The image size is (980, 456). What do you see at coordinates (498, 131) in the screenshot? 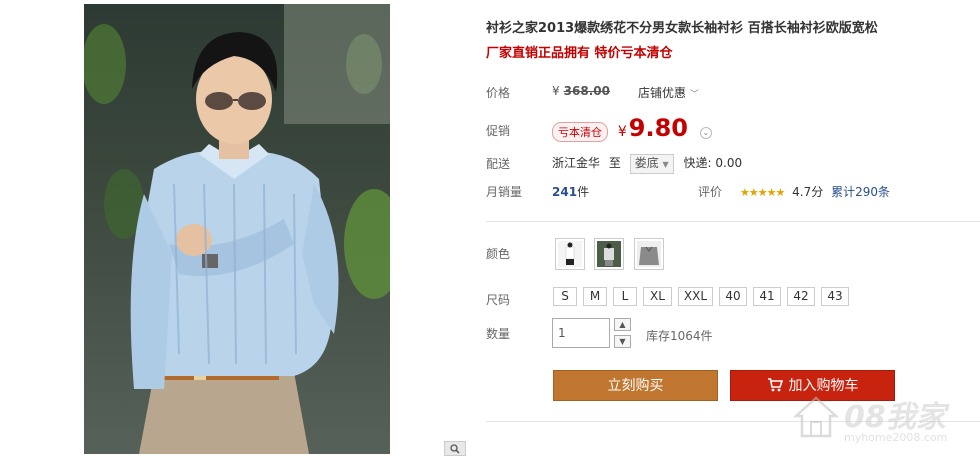
I see `promo-label: 促销` at bounding box center [498, 131].